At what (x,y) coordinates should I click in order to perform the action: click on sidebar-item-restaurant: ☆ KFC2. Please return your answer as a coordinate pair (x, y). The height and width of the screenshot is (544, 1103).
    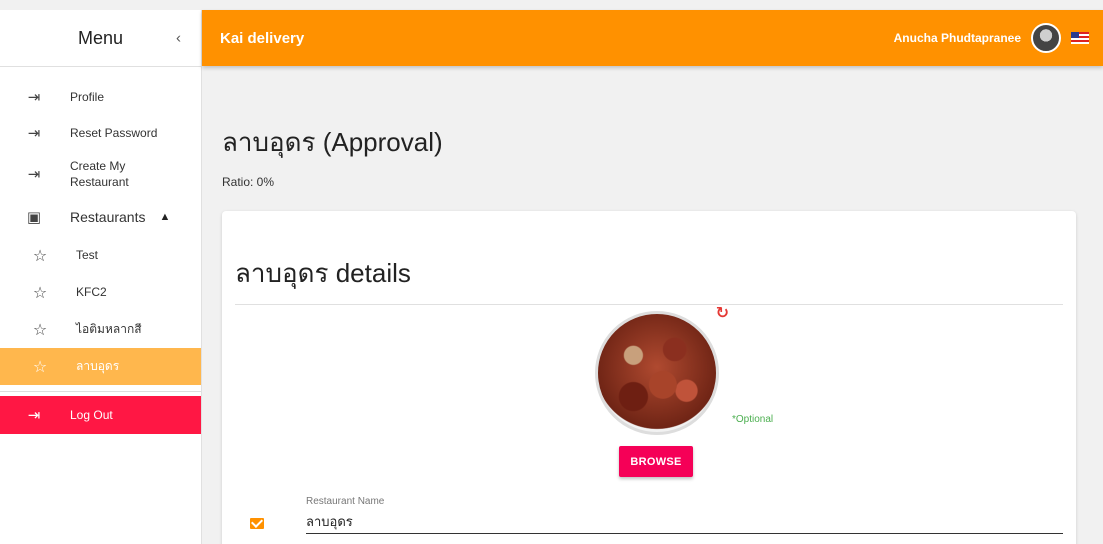
    Looking at the image, I should click on (100, 292).